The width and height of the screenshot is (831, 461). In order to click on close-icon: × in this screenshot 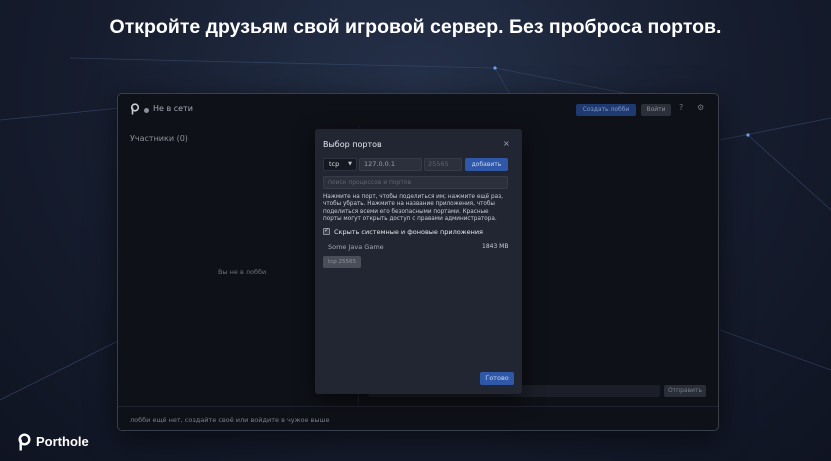, I will do `click(506, 143)`.